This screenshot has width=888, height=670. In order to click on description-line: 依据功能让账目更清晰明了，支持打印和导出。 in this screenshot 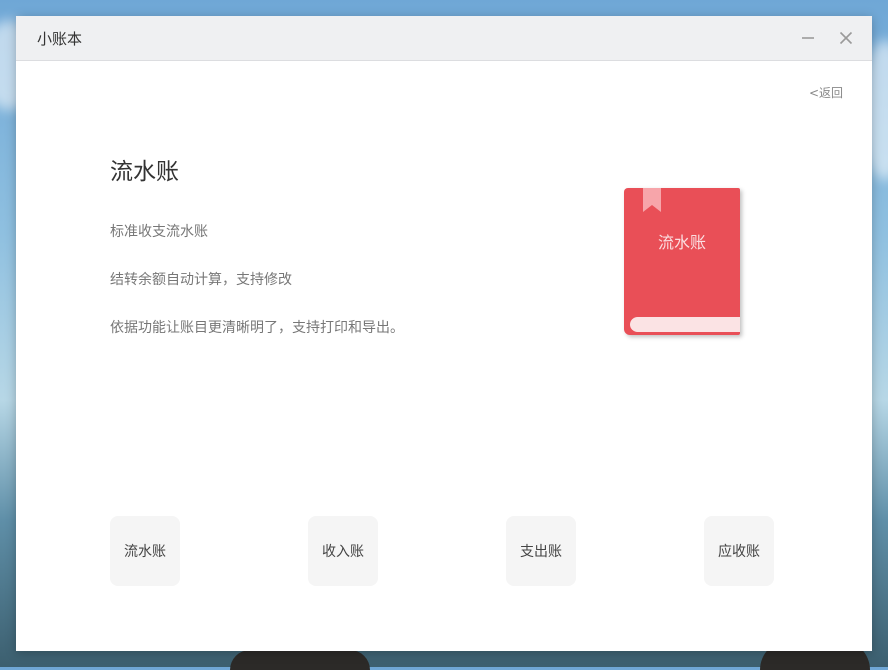, I will do `click(257, 328)`.